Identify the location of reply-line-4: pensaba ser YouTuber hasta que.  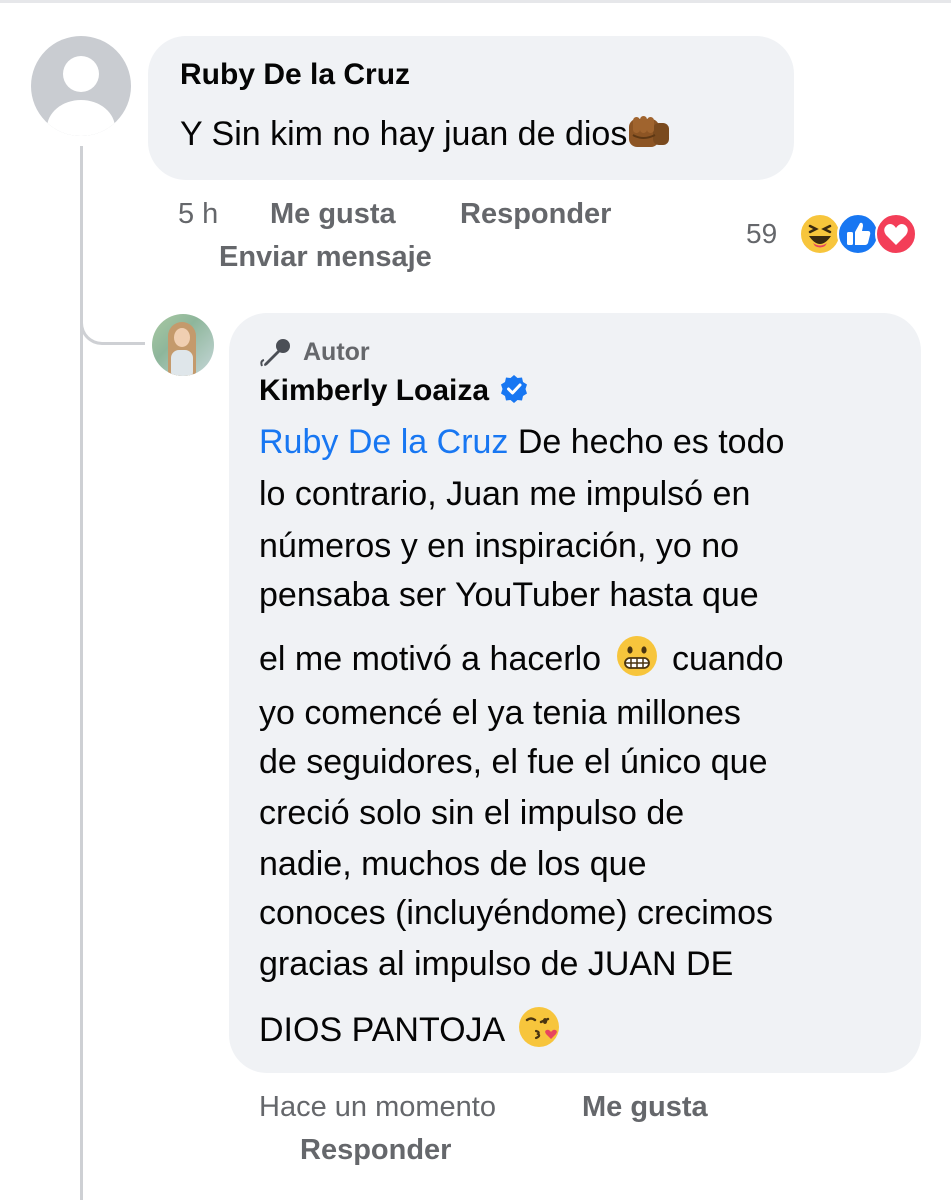
(509, 595).